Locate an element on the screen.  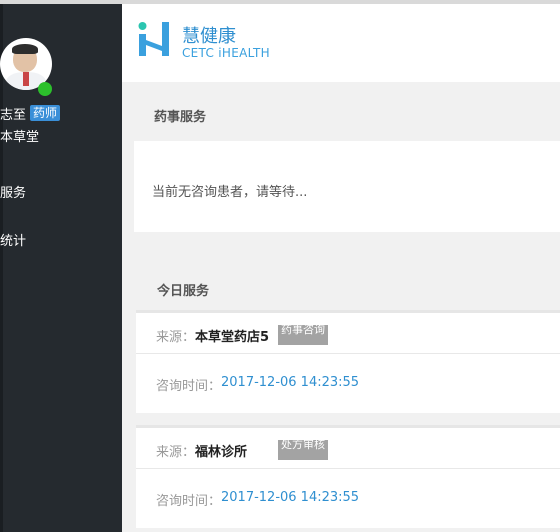
service-type-badge: 药事咨询 is located at coordinates (303, 335).